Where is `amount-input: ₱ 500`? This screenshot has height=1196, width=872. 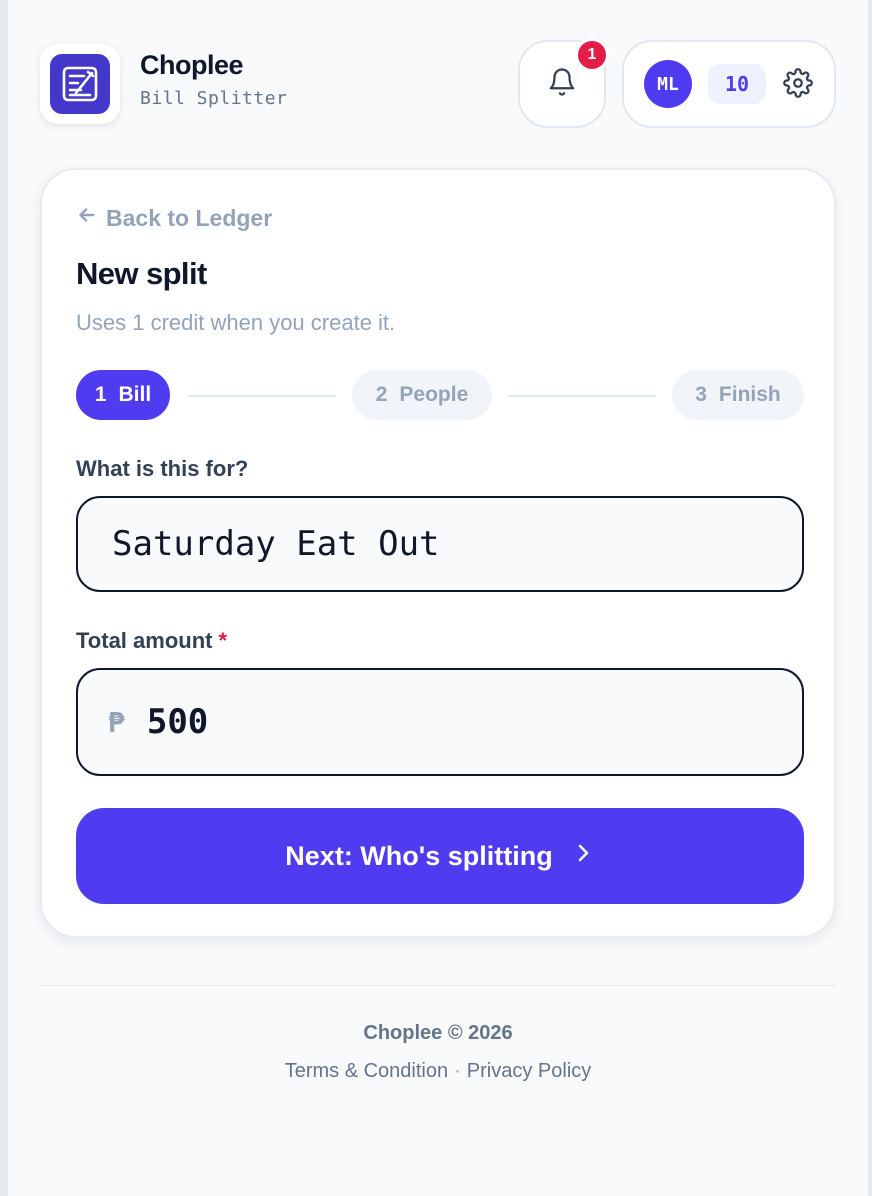 amount-input: ₱ 500 is located at coordinates (440, 722).